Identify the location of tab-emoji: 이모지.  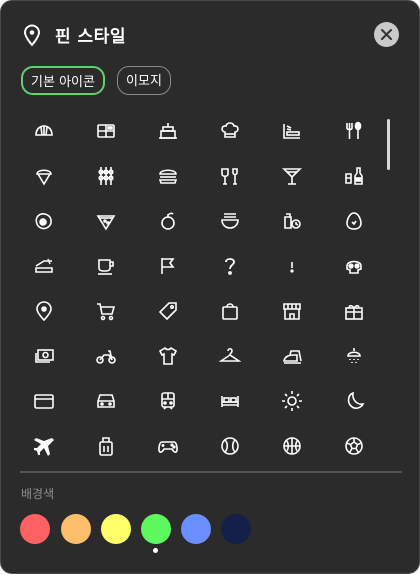
(144, 80).